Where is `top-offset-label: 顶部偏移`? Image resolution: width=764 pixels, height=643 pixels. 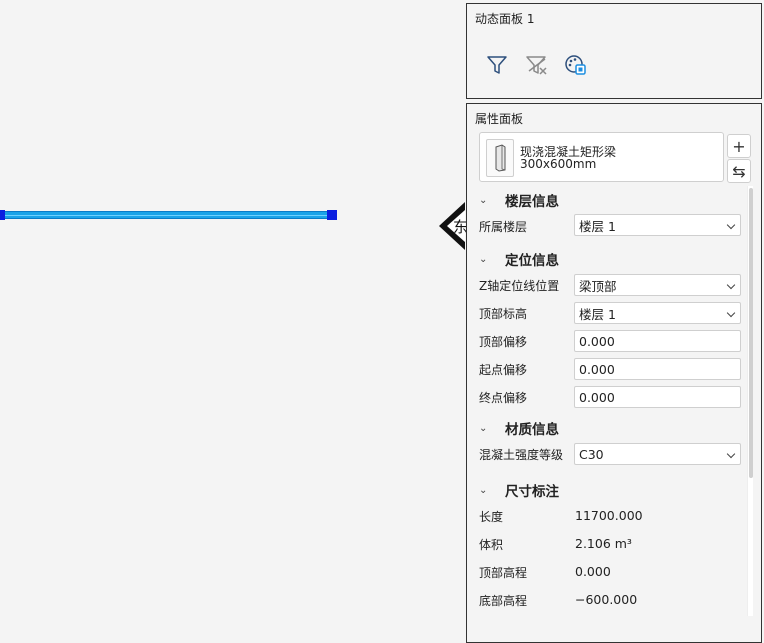 top-offset-label: 顶部偏移 is located at coordinates (503, 342).